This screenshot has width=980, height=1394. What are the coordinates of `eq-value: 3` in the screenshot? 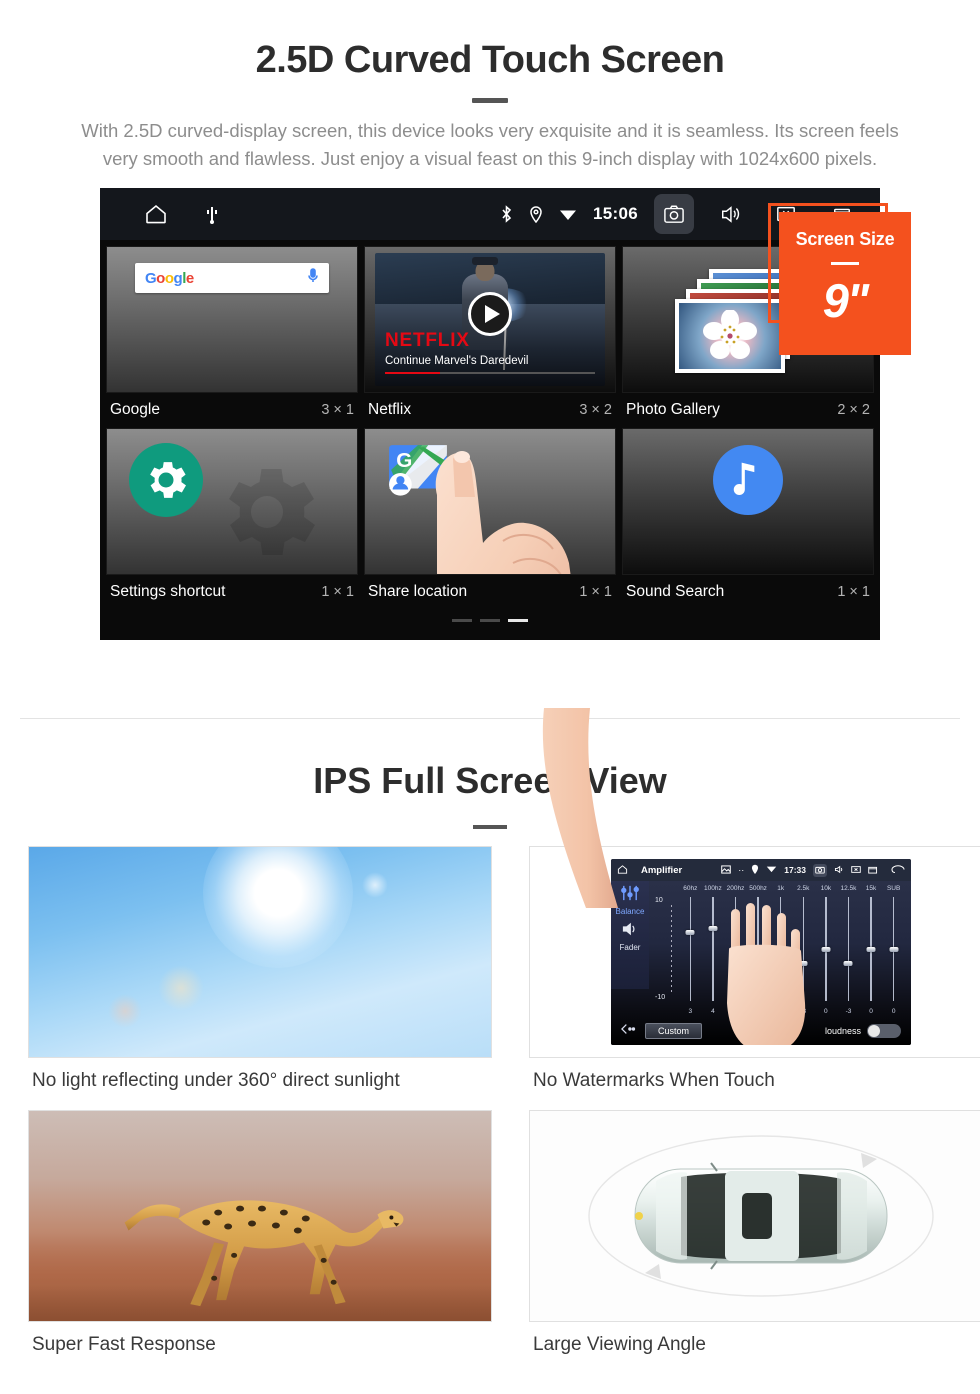 It's located at (690, 1011).